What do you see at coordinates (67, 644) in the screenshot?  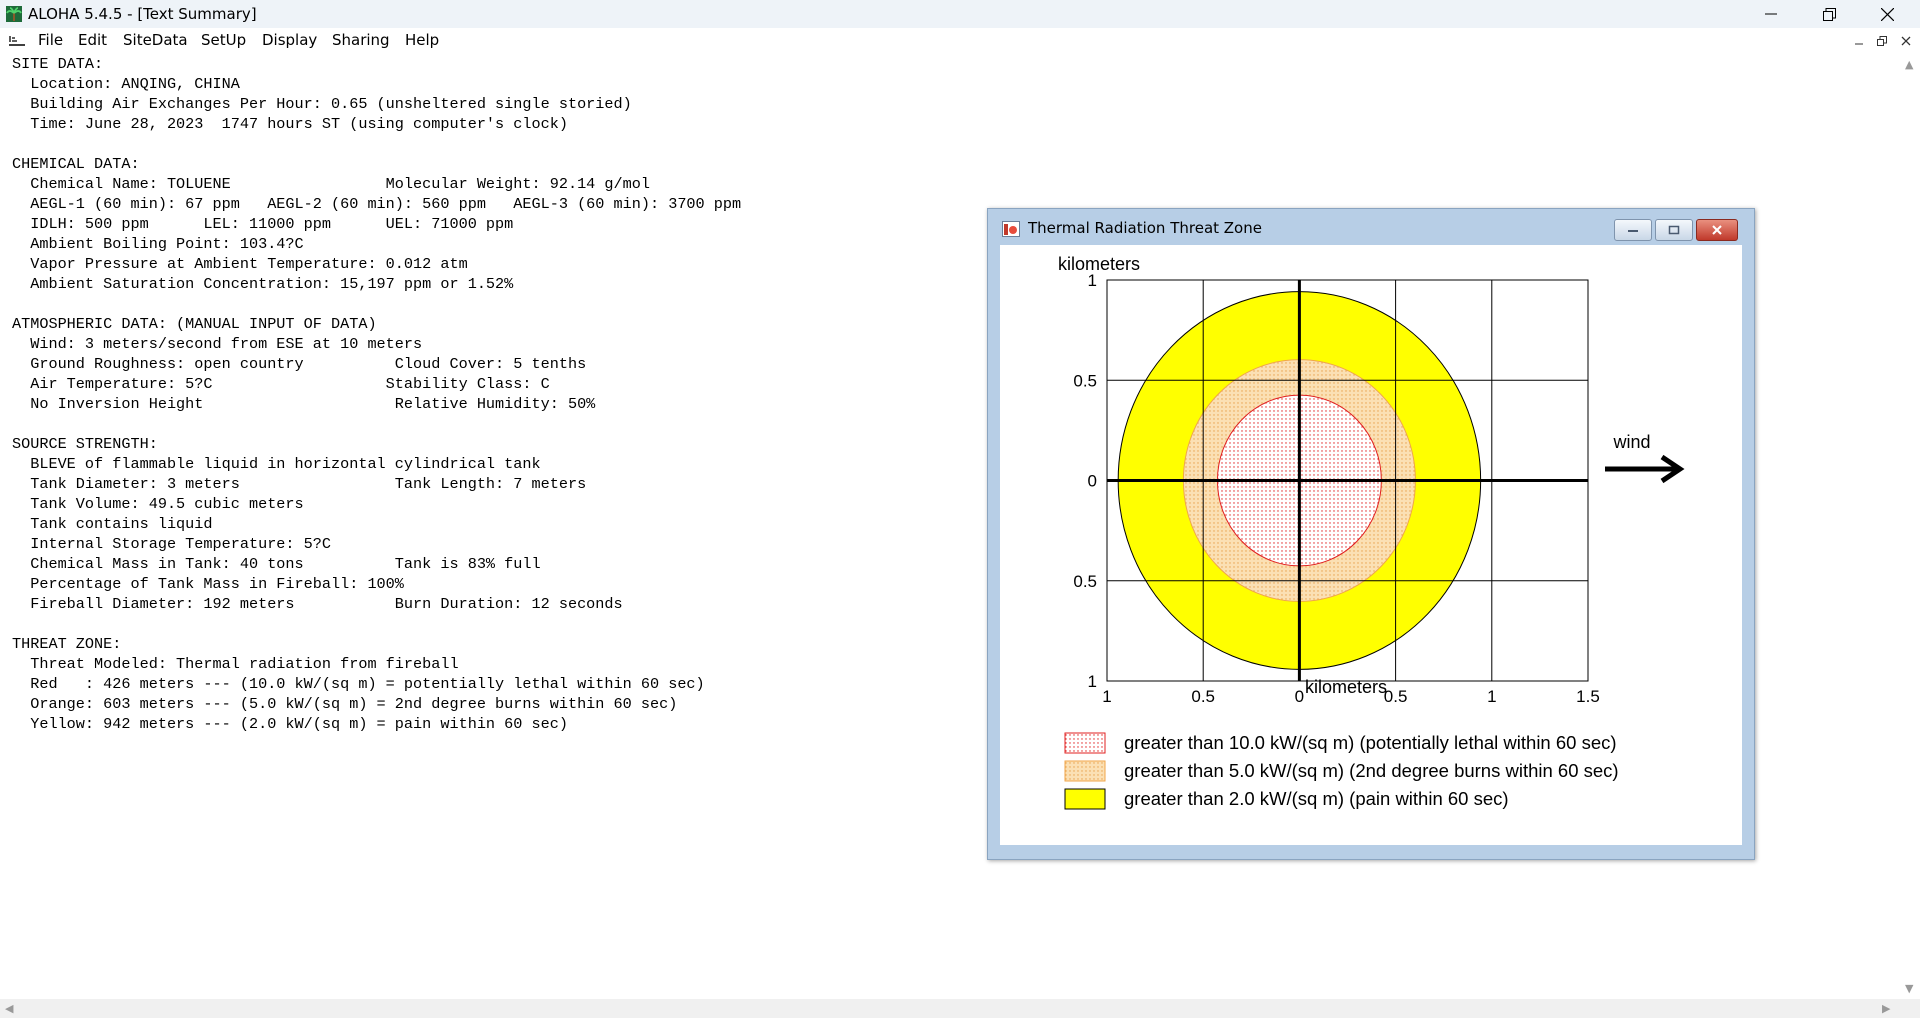 I see `summary-line: THREAT ZONE:` at bounding box center [67, 644].